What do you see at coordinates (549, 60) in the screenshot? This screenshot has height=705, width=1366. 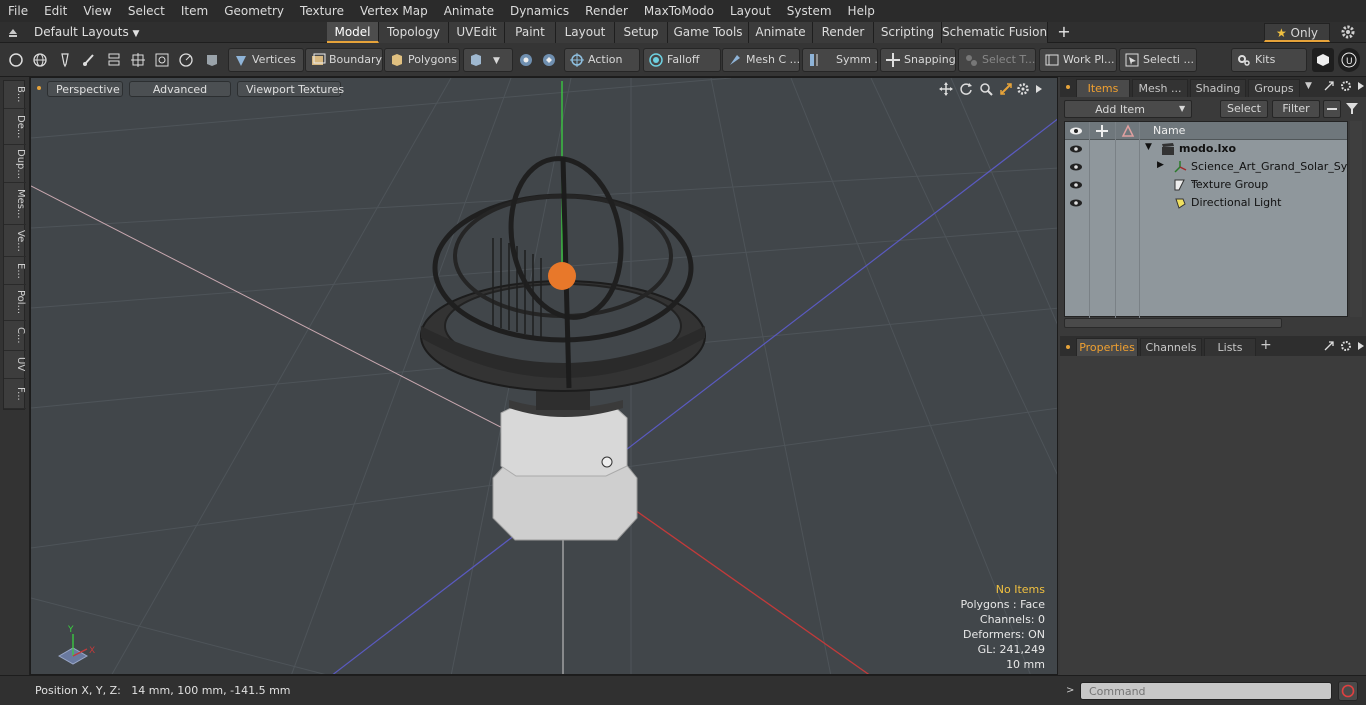 I see `snap-tool-icon` at bounding box center [549, 60].